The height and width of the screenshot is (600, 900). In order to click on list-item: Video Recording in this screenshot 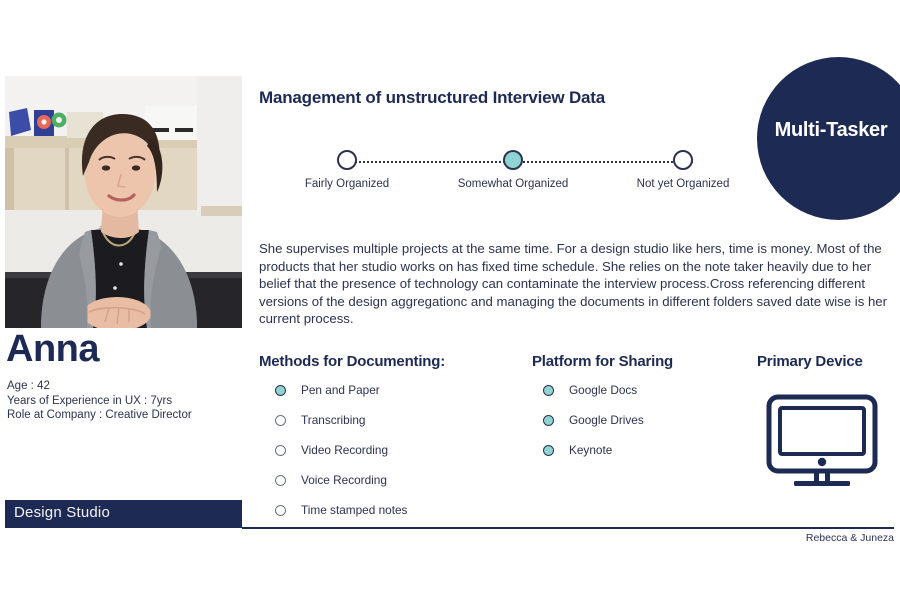, I will do `click(341, 458)`.